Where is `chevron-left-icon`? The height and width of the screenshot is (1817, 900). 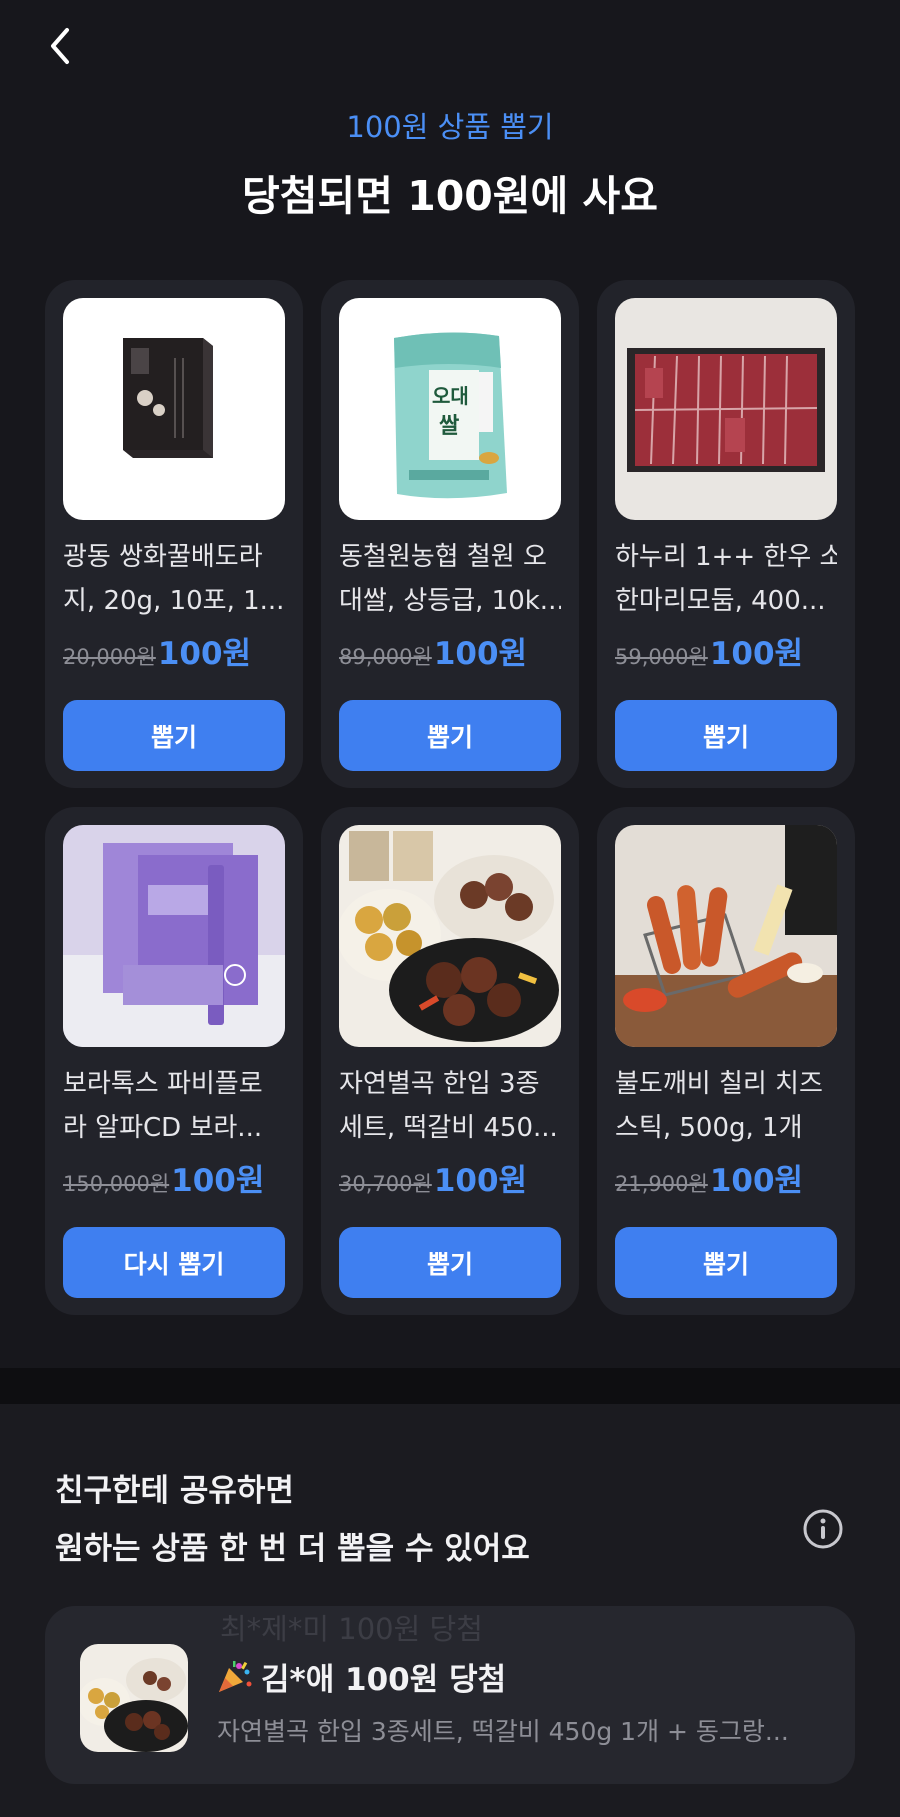 chevron-left-icon is located at coordinates (60, 46).